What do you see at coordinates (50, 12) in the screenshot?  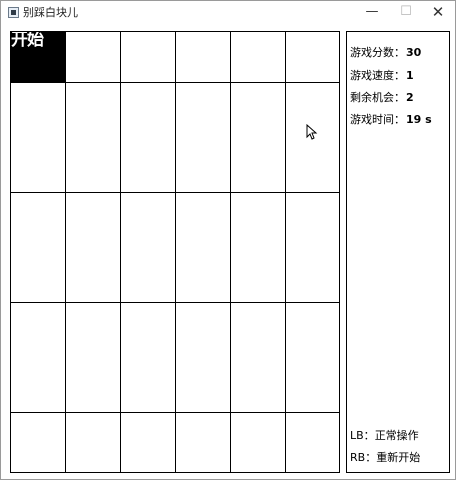 I see `window-title: 别踩白块儿` at bounding box center [50, 12].